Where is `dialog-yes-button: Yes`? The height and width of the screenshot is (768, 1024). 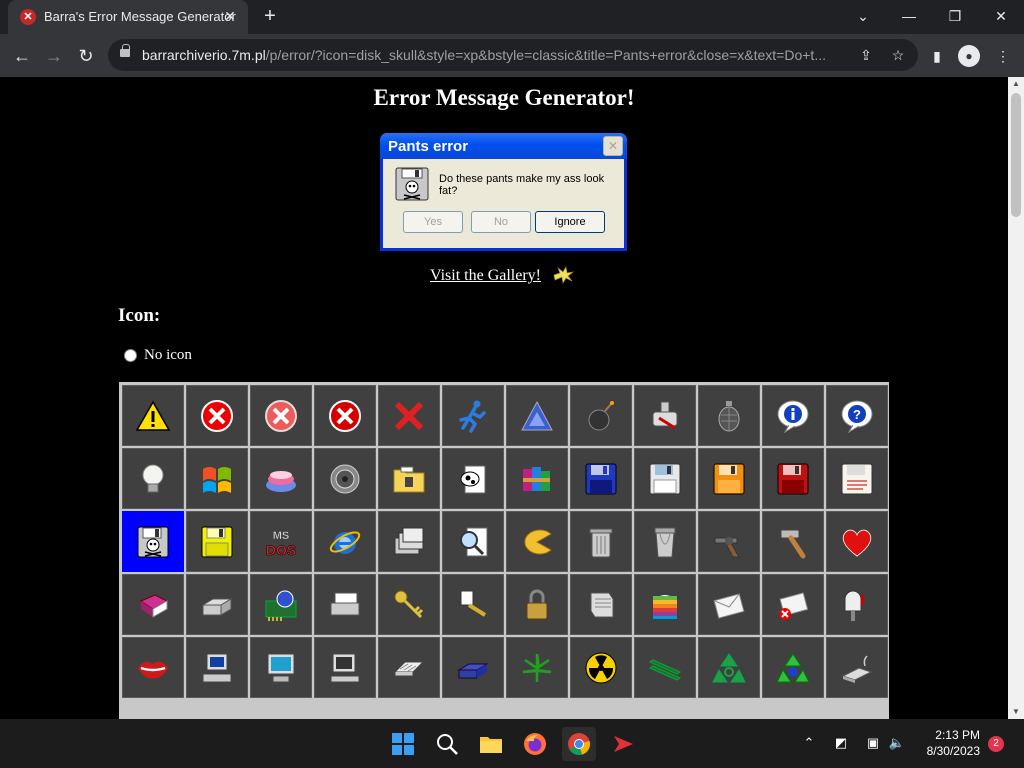 dialog-yes-button: Yes is located at coordinates (433, 222).